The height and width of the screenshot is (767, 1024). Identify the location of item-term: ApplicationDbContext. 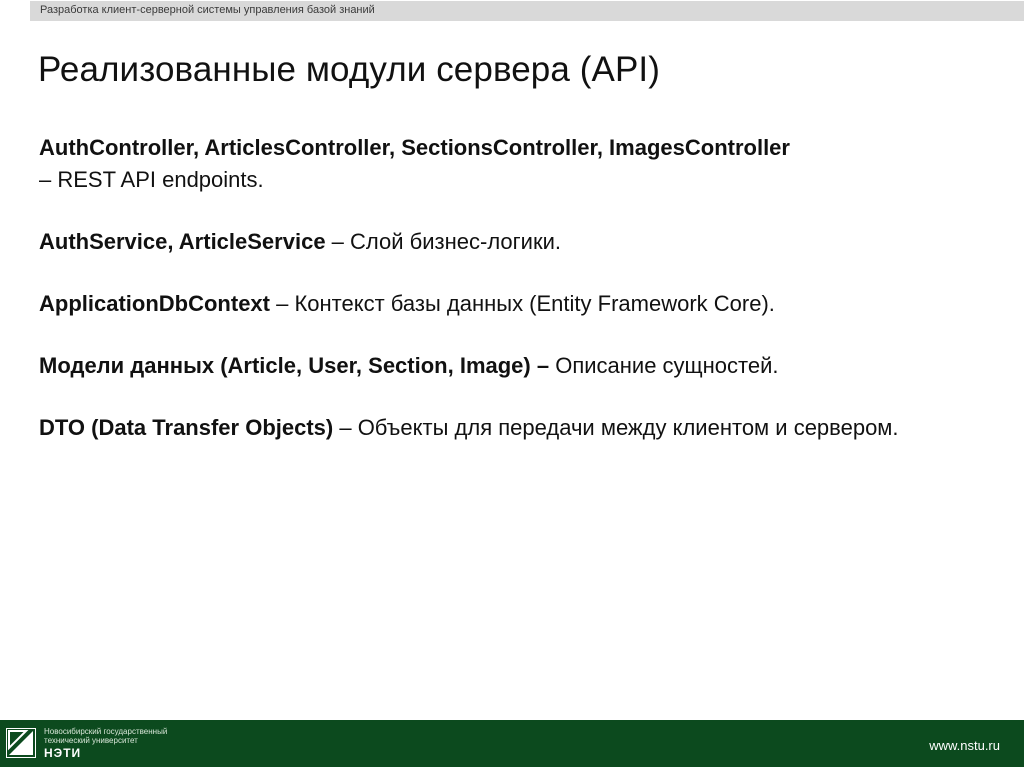
(154, 303).